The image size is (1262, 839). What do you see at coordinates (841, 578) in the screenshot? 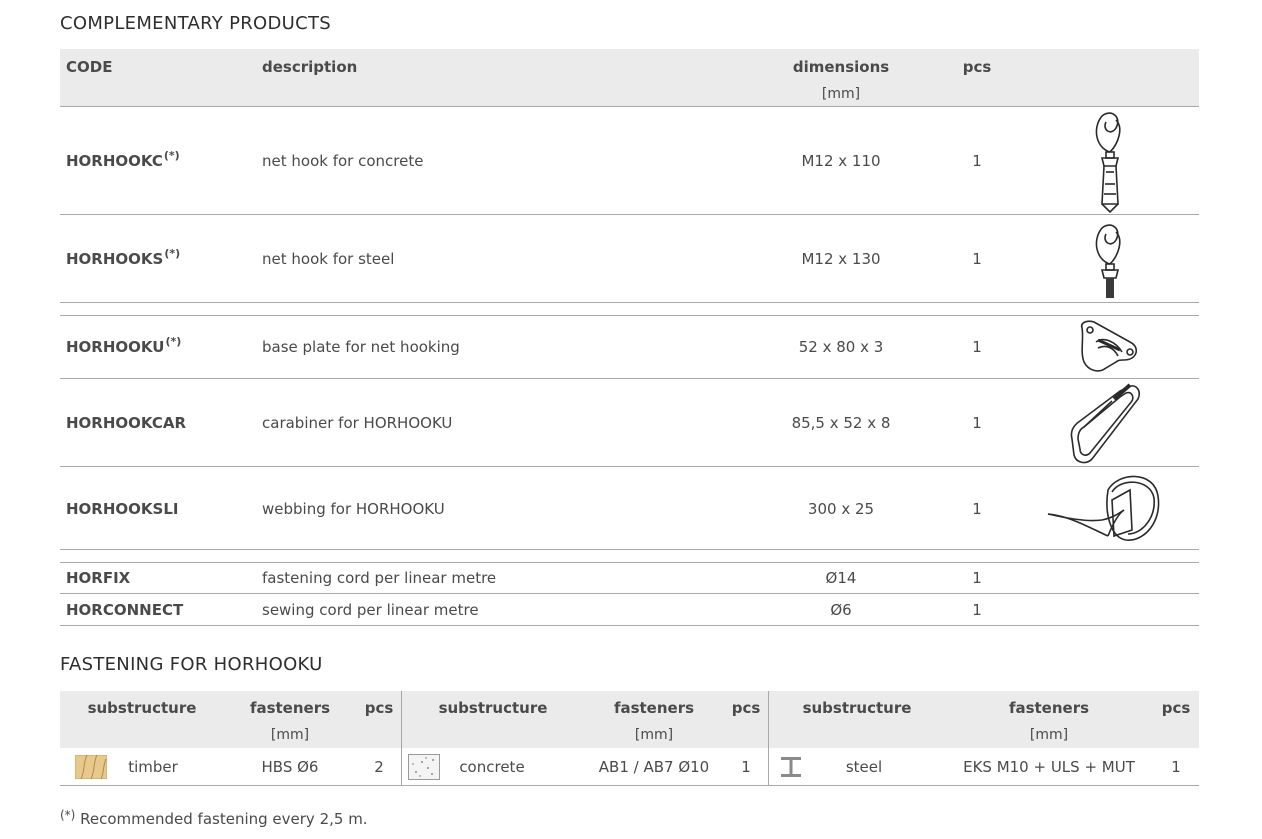
I see `row-dimensions: Ø14` at bounding box center [841, 578].